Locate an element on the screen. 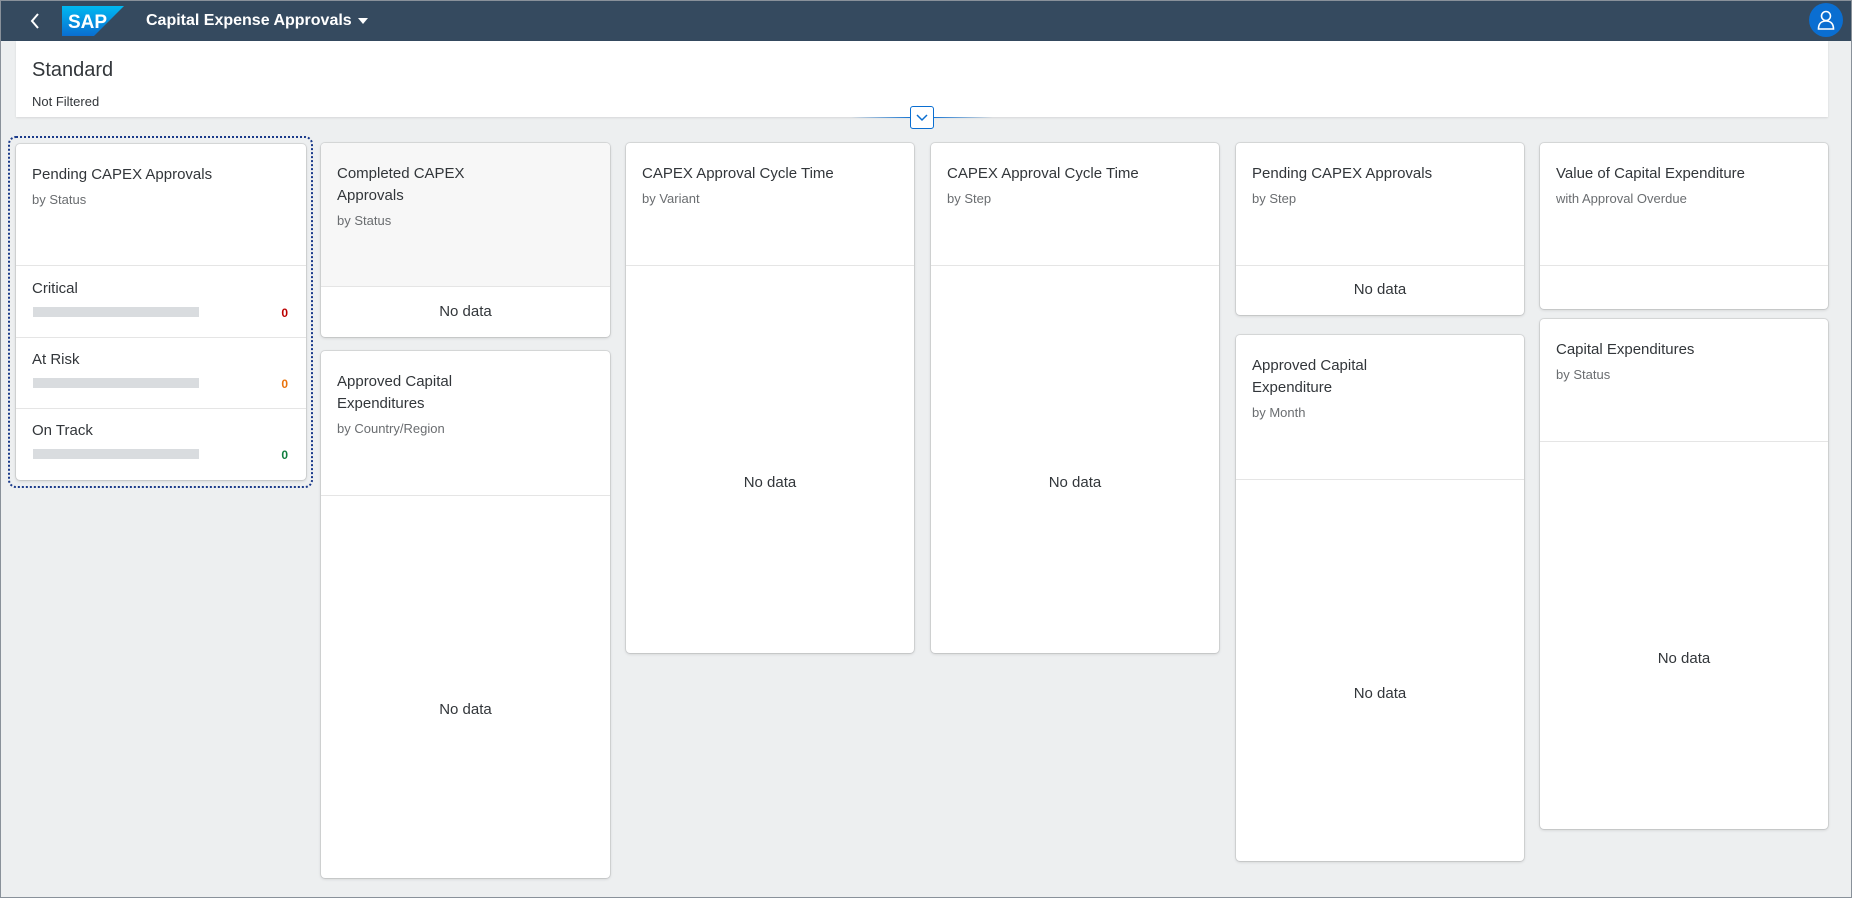 The height and width of the screenshot is (898, 1852). sap-logo: SAP is located at coordinates (93, 21).